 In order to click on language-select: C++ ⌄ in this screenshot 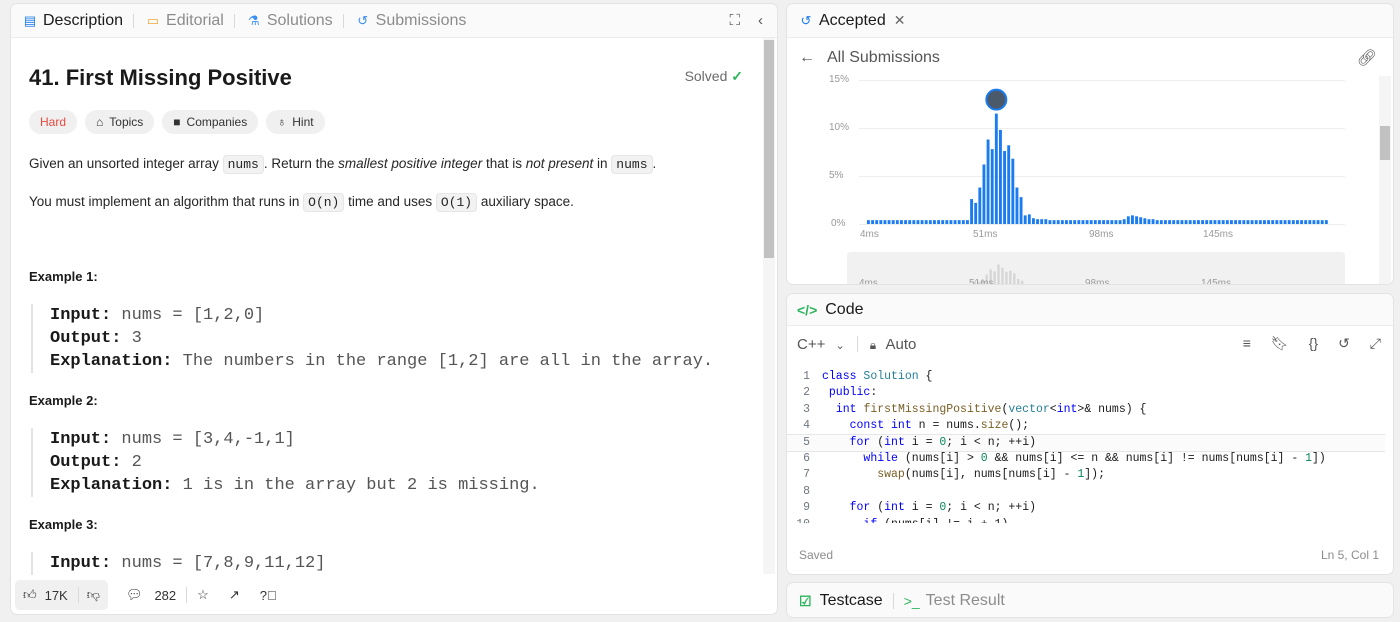, I will do `click(821, 344)`.